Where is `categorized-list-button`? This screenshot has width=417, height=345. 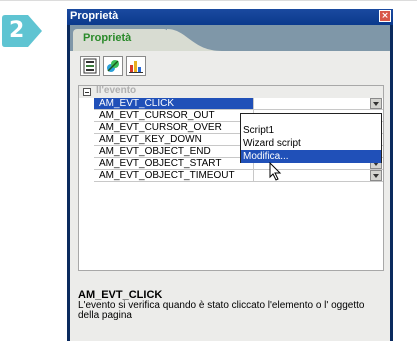
categorized-list-button is located at coordinates (90, 66).